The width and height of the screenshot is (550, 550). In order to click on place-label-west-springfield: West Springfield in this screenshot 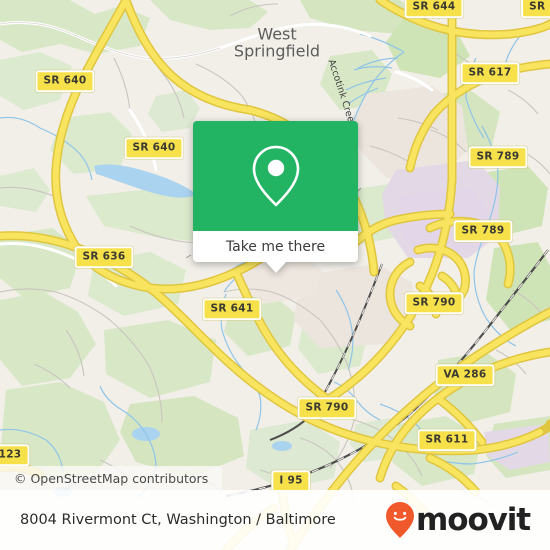, I will do `click(277, 42)`.